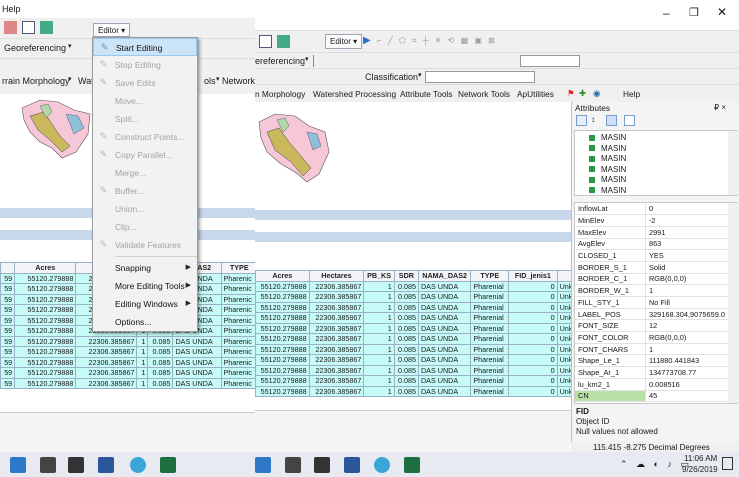 The width and height of the screenshot is (739, 477). I want to click on network-menu: Network, so click(238, 81).